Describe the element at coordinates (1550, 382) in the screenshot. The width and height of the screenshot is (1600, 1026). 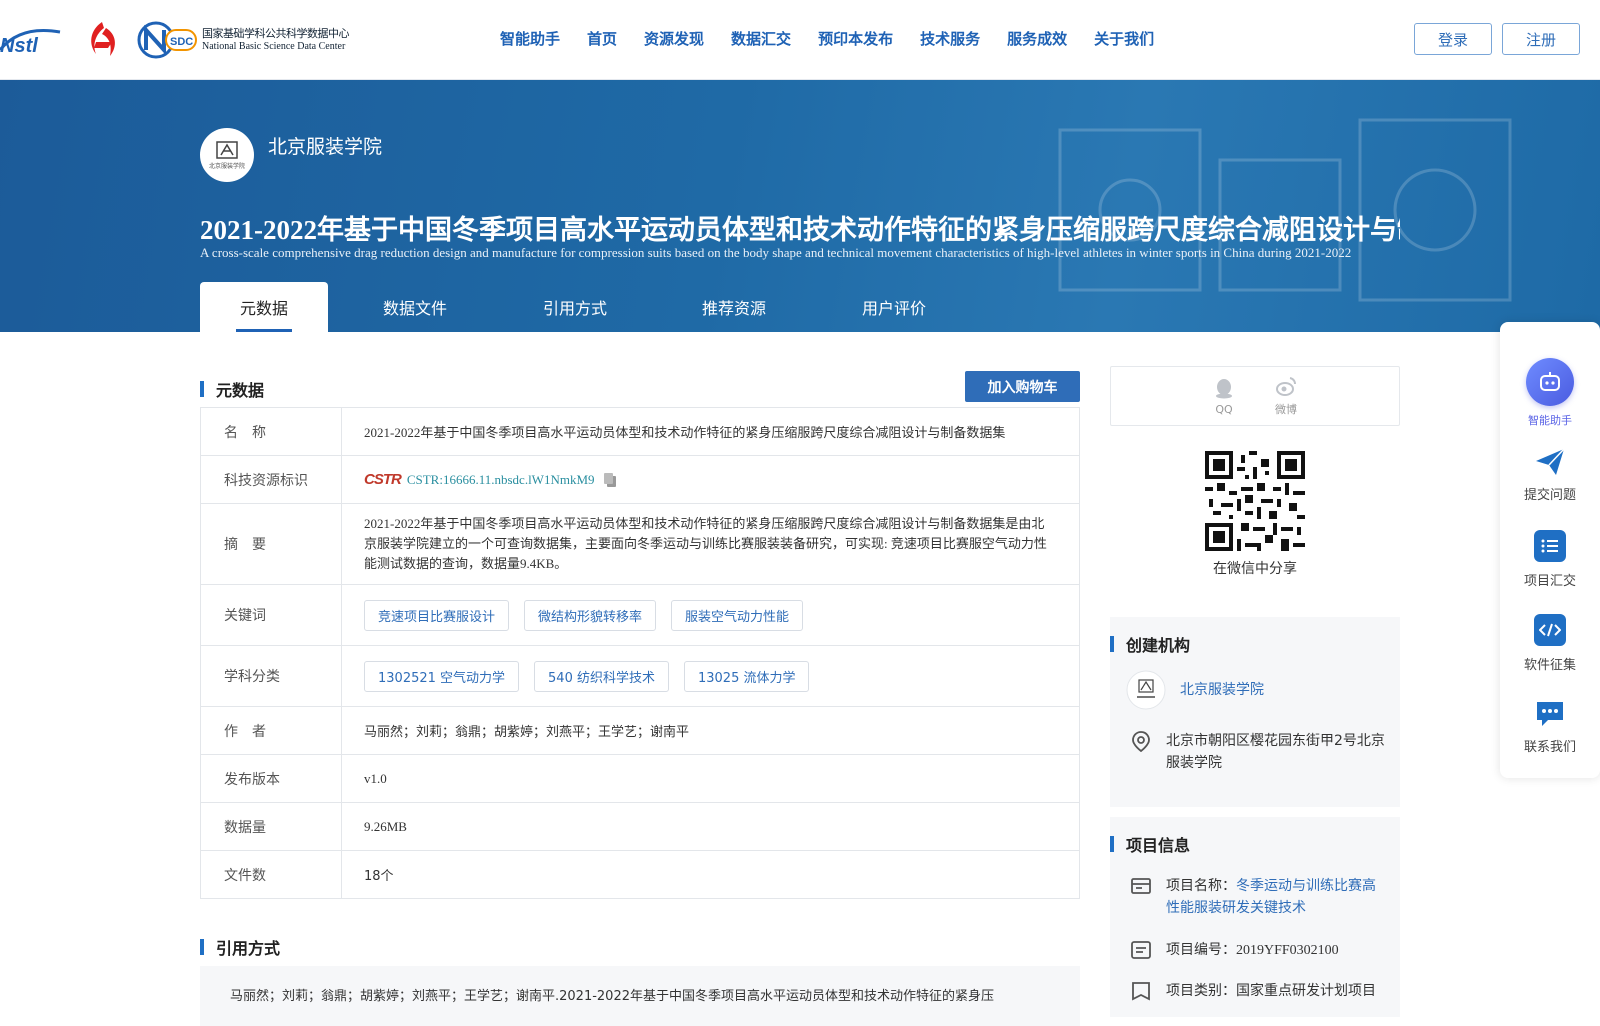
I see `robot-icon` at that location.